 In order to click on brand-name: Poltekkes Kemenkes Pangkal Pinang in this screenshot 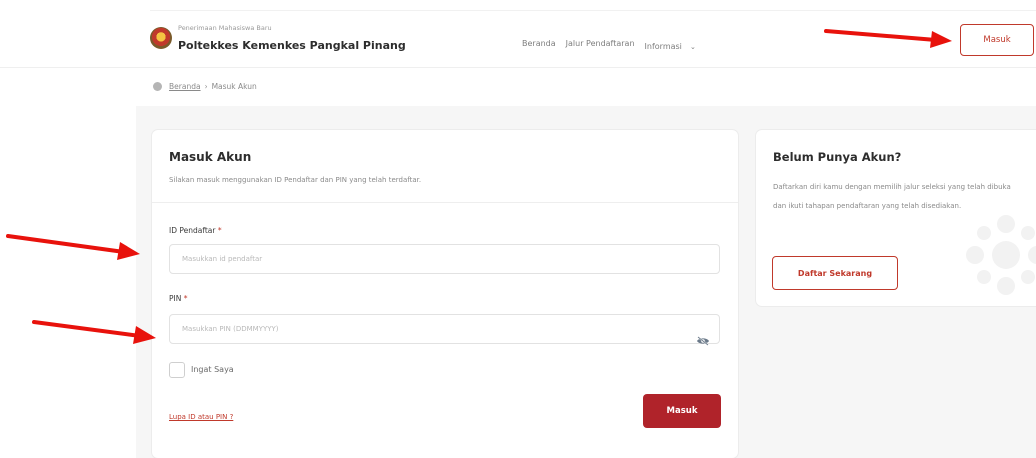, I will do `click(292, 45)`.